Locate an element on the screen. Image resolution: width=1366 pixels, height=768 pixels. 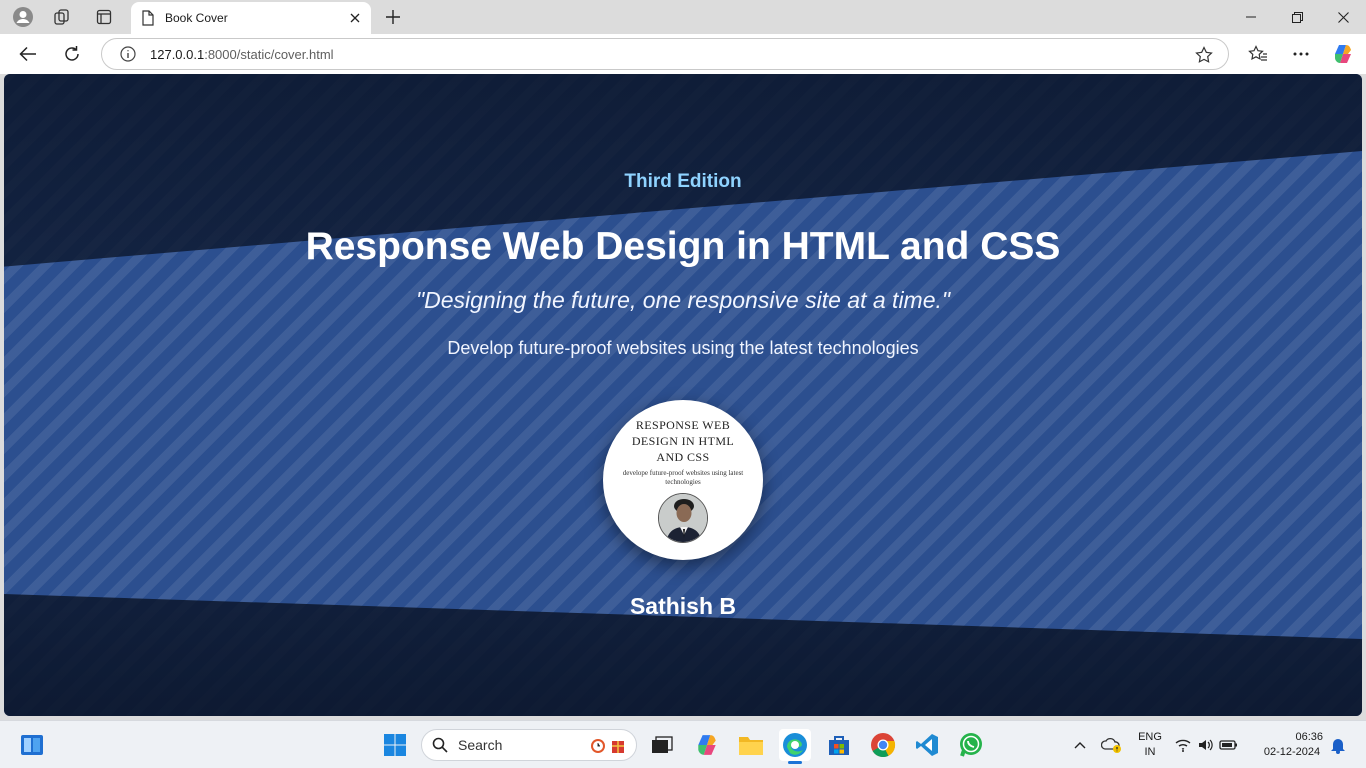
badge-title: RESPONSE WEB DESIGN IN HTML AND CSS is located at coordinates (683, 441).